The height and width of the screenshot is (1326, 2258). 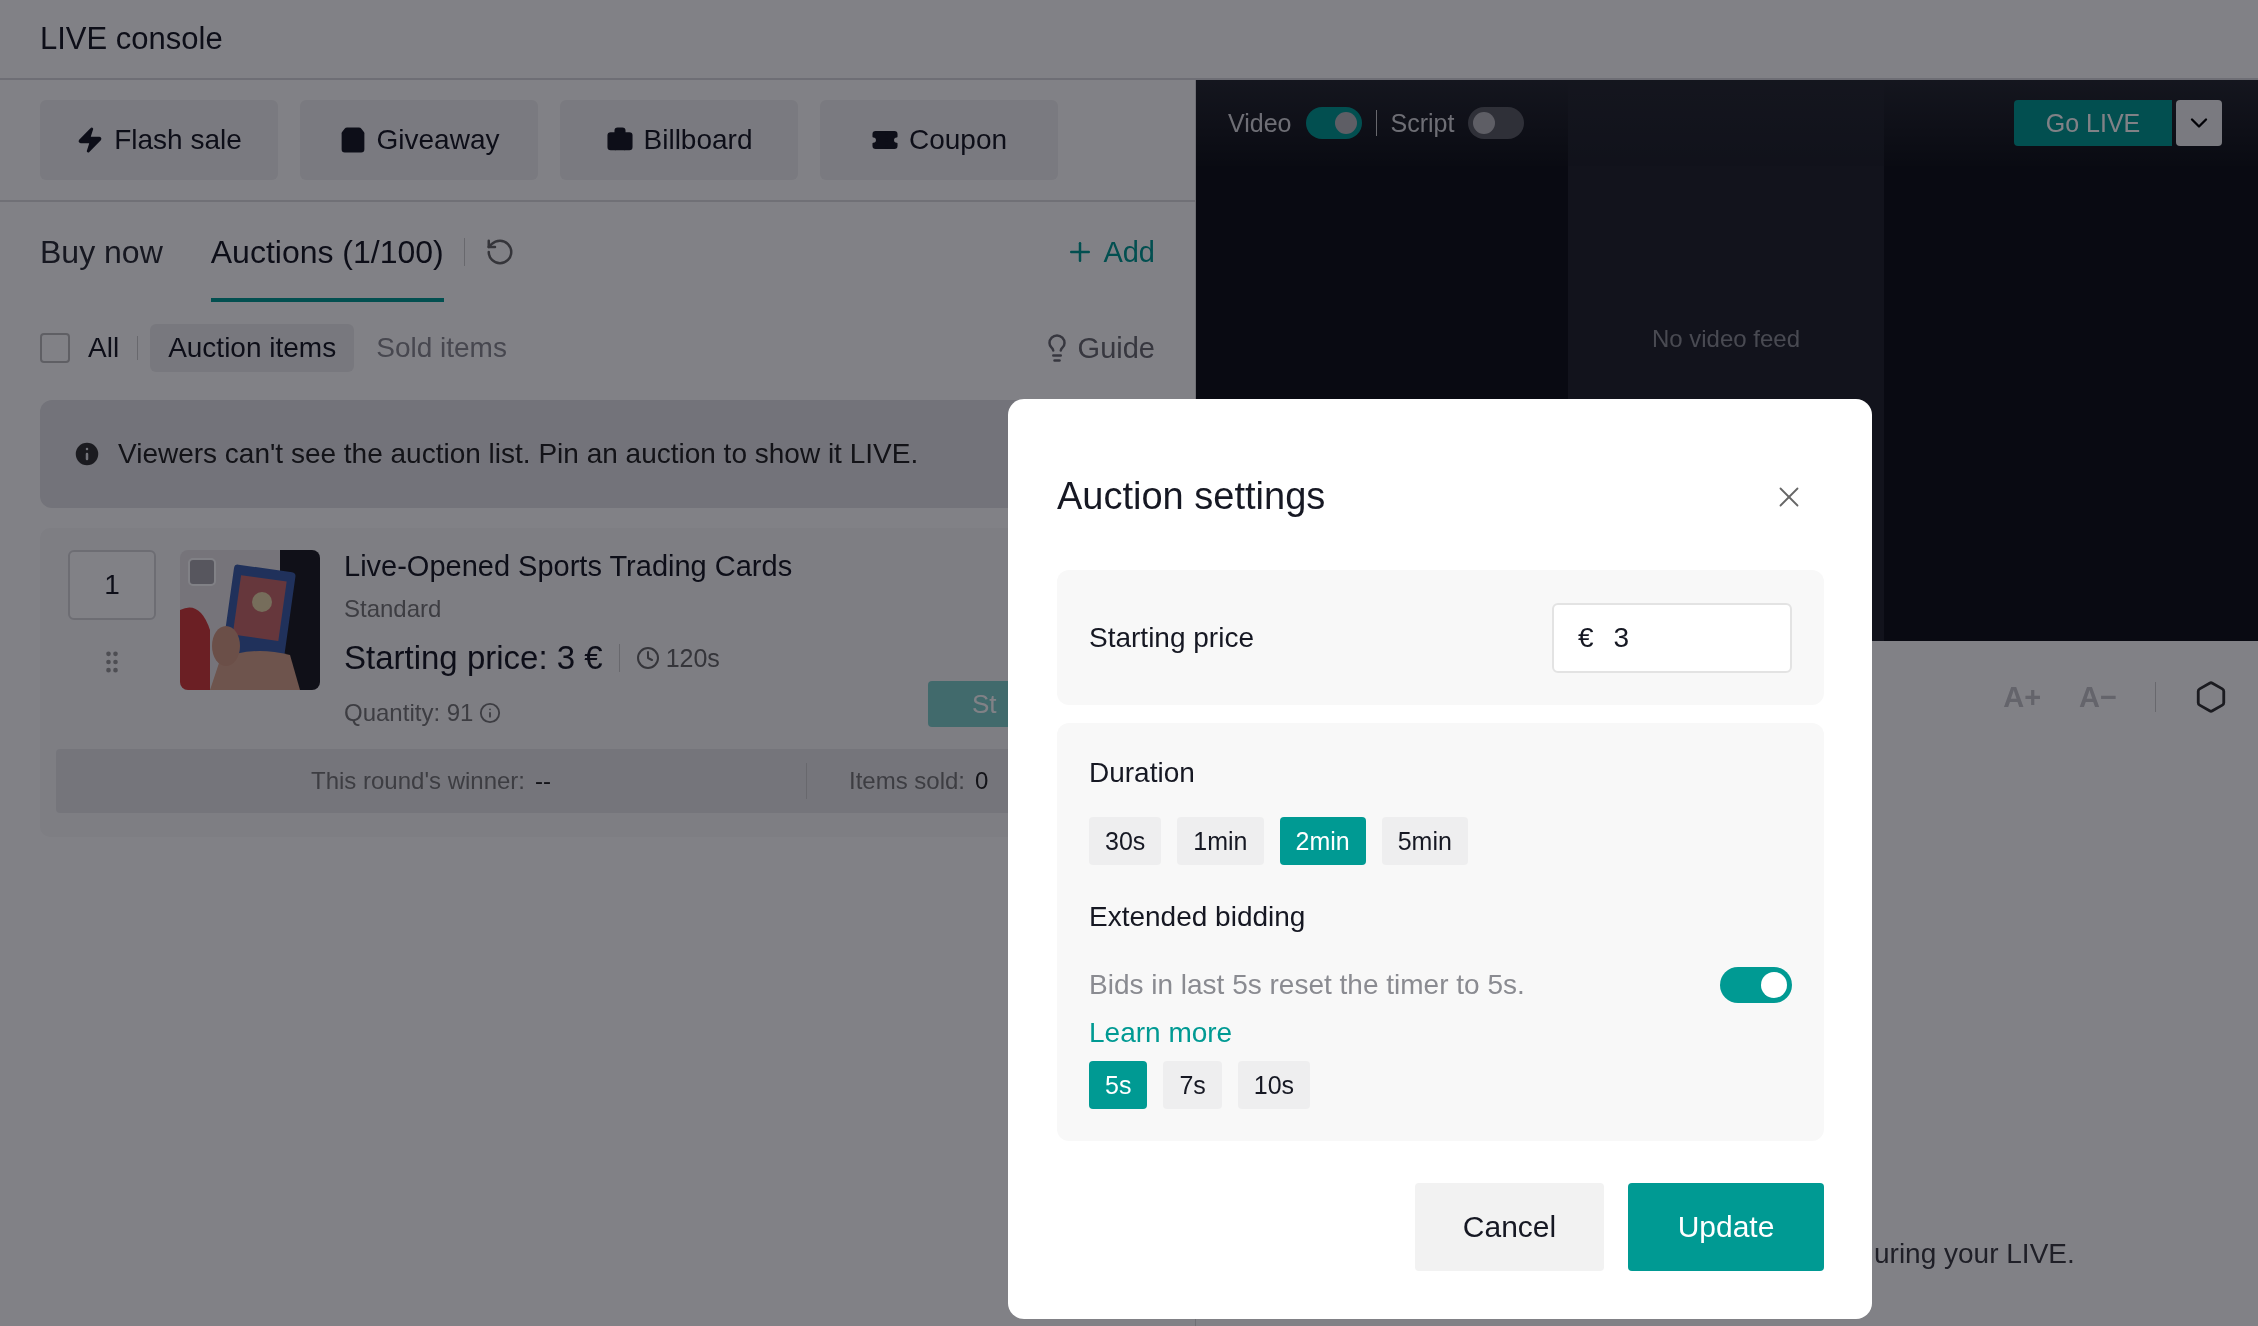 I want to click on tool-button: Flash sale, so click(x=159, y=140).